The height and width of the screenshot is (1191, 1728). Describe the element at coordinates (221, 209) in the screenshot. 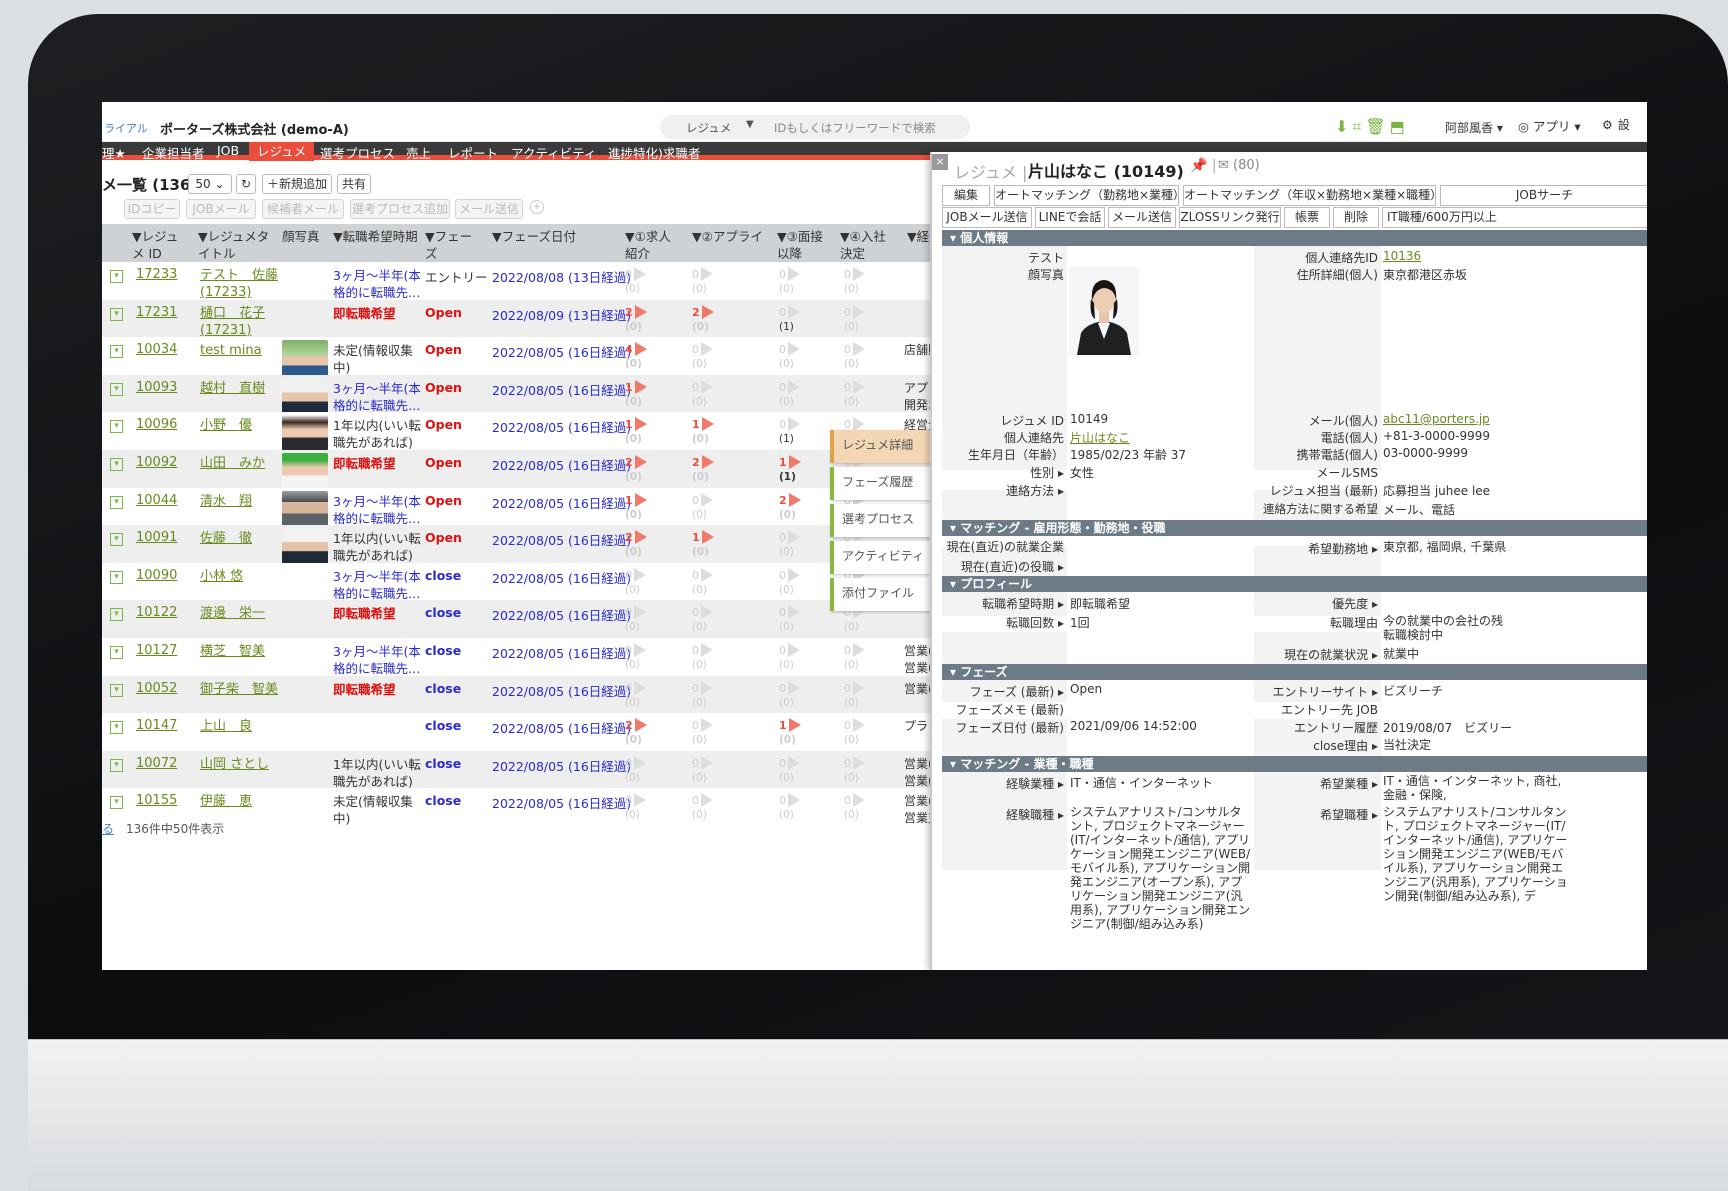

I see `job-mail-button: JOBメール` at that location.